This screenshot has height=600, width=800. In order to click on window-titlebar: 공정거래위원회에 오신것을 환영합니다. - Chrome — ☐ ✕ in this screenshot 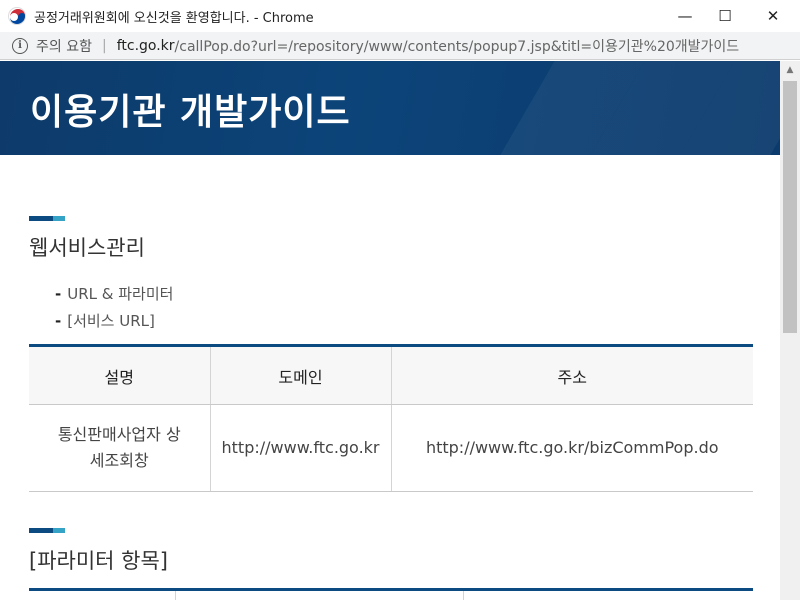, I will do `click(400, 16)`.